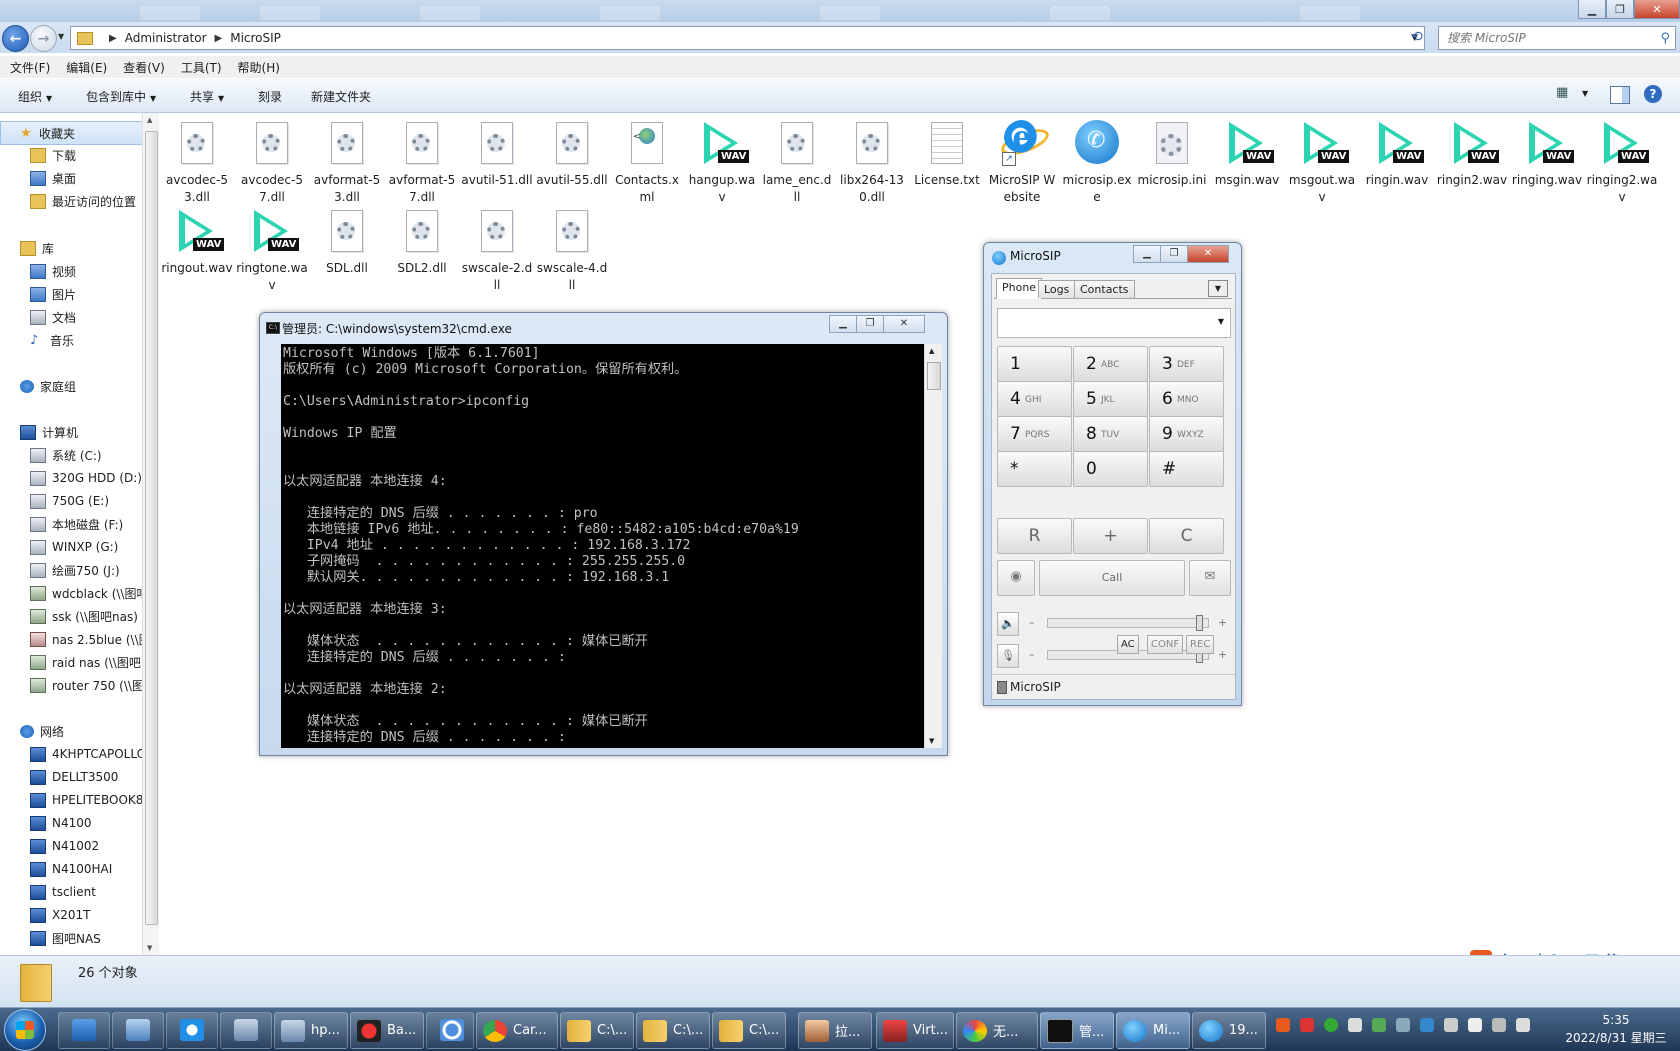 This screenshot has width=1680, height=1051. Describe the element at coordinates (797, 163) in the screenshot. I see `file-item: lame_enc.dll` at that location.